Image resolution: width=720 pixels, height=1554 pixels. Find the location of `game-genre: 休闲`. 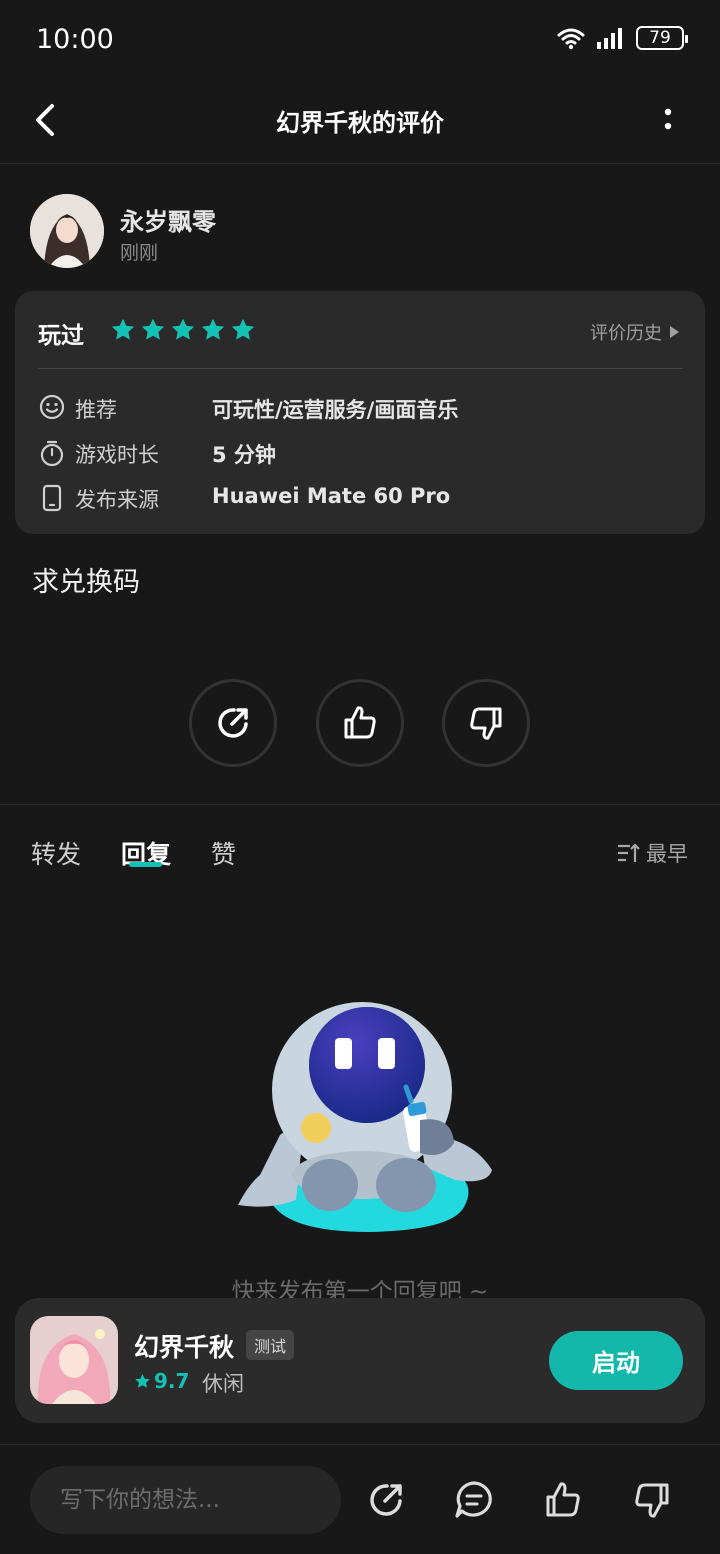

game-genre: 休闲 is located at coordinates (223, 1384).